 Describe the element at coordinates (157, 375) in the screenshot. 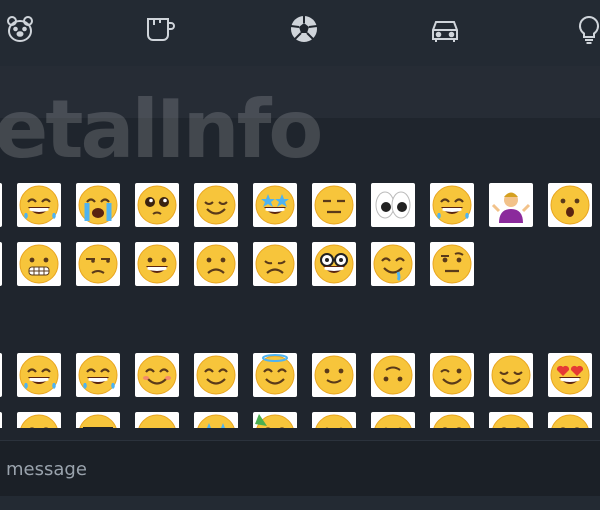

I see `emoji-blushing-smile-face` at that location.